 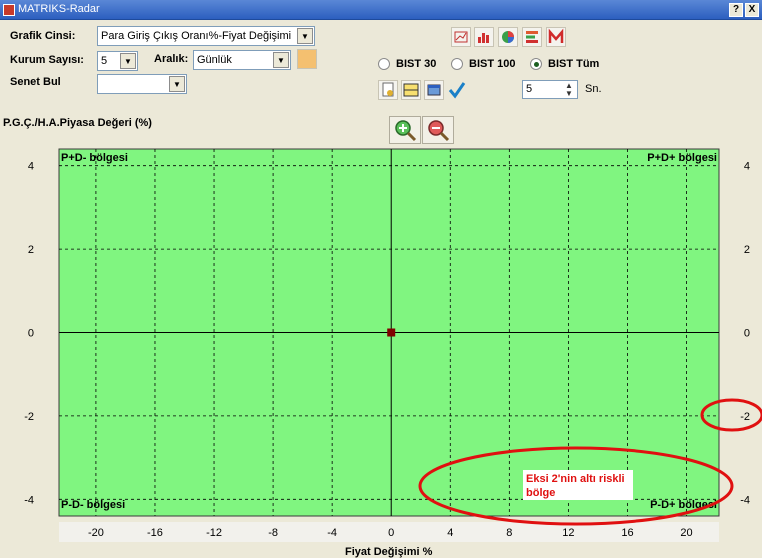 I want to click on help-button: ?, so click(x=736, y=10).